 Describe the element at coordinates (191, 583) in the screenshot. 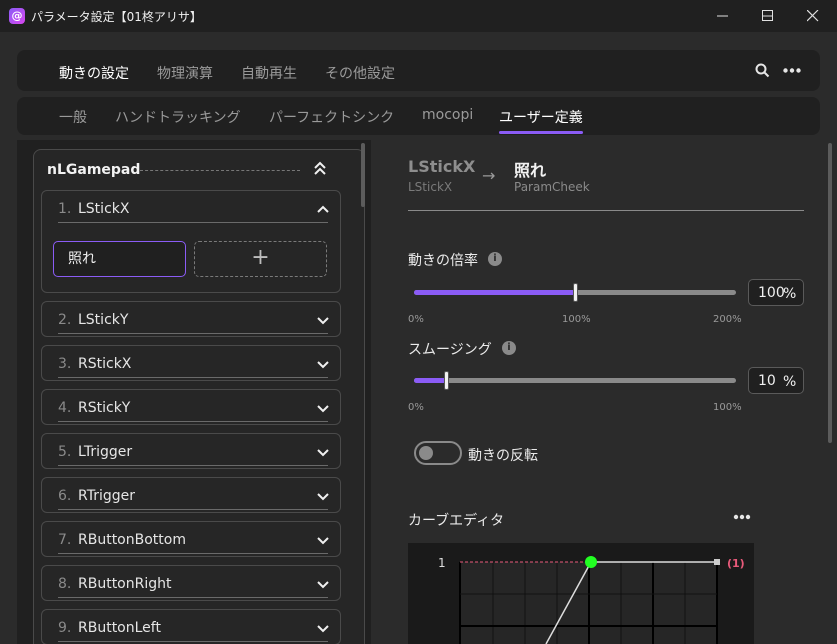

I see `axis-item: 8. RButtonRight` at that location.